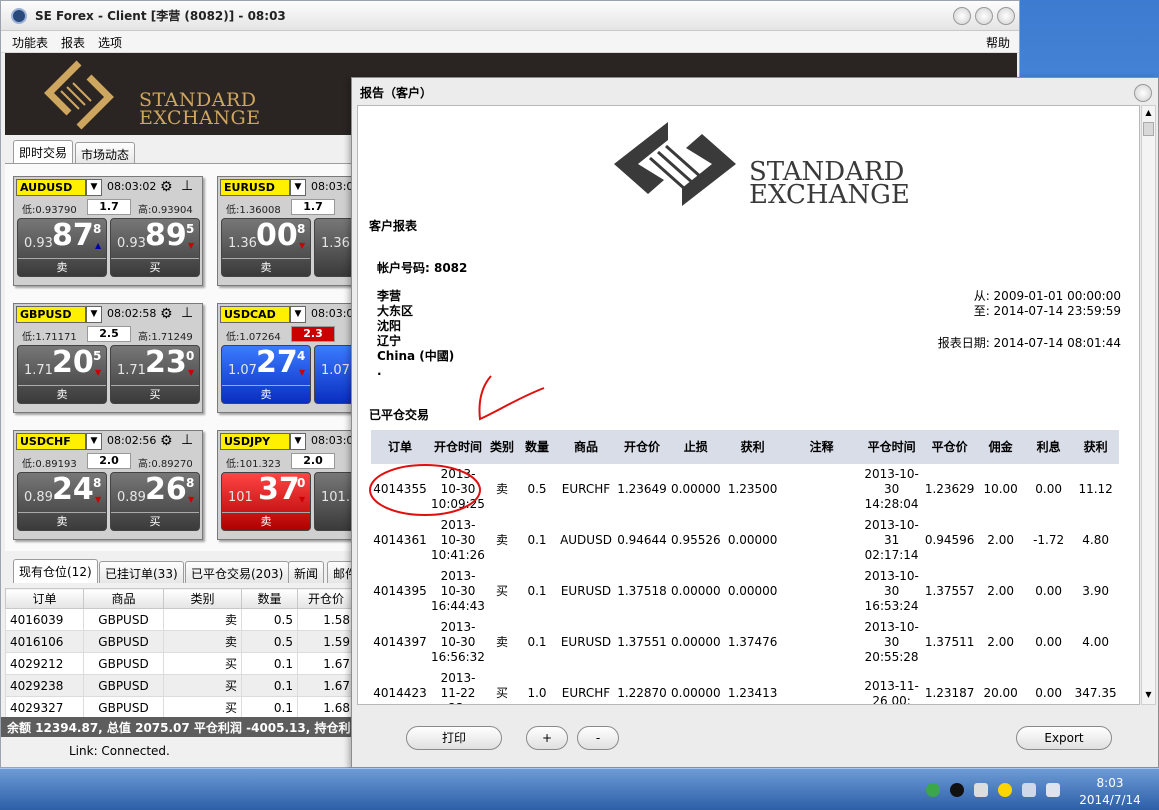 This screenshot has width=1159, height=810. Describe the element at coordinates (44, 598) in the screenshot. I see `col-order: 订单` at that location.